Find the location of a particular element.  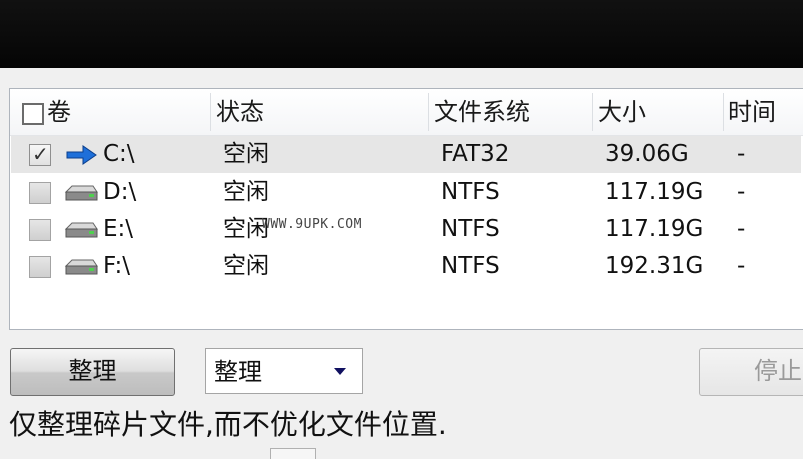

volume-filesystem: FAT32 is located at coordinates (475, 154).